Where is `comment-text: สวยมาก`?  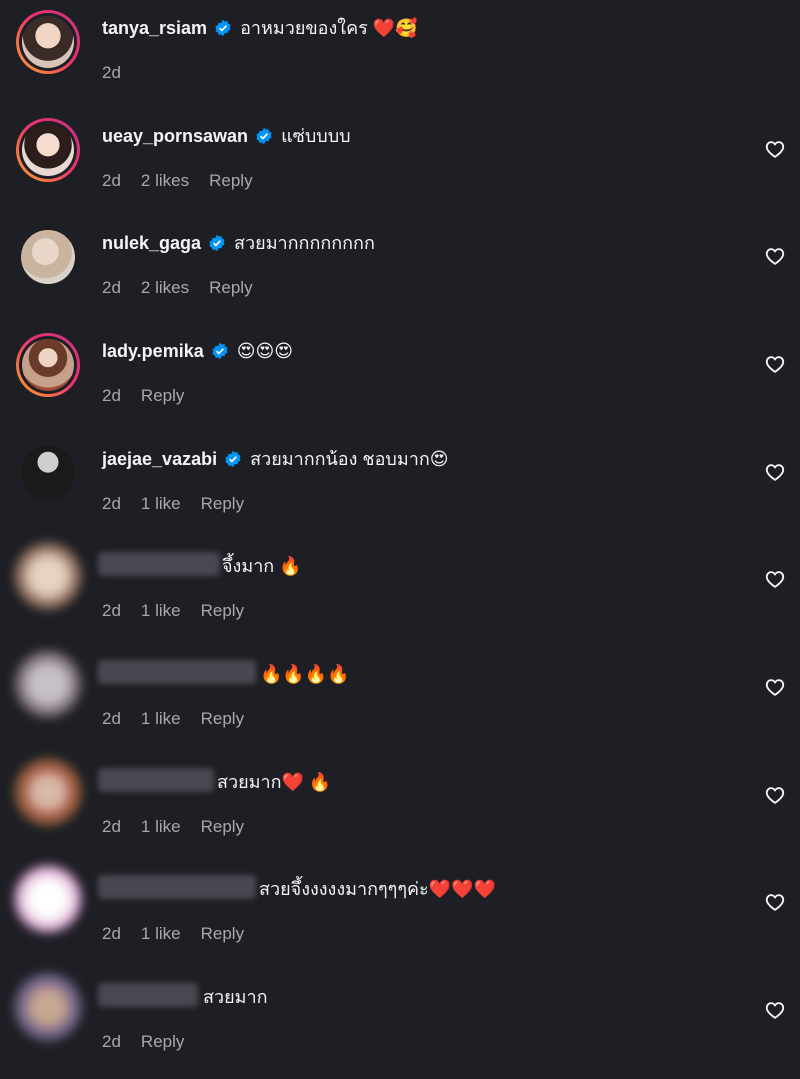
comment-text: สวยมาก is located at coordinates (235, 997).